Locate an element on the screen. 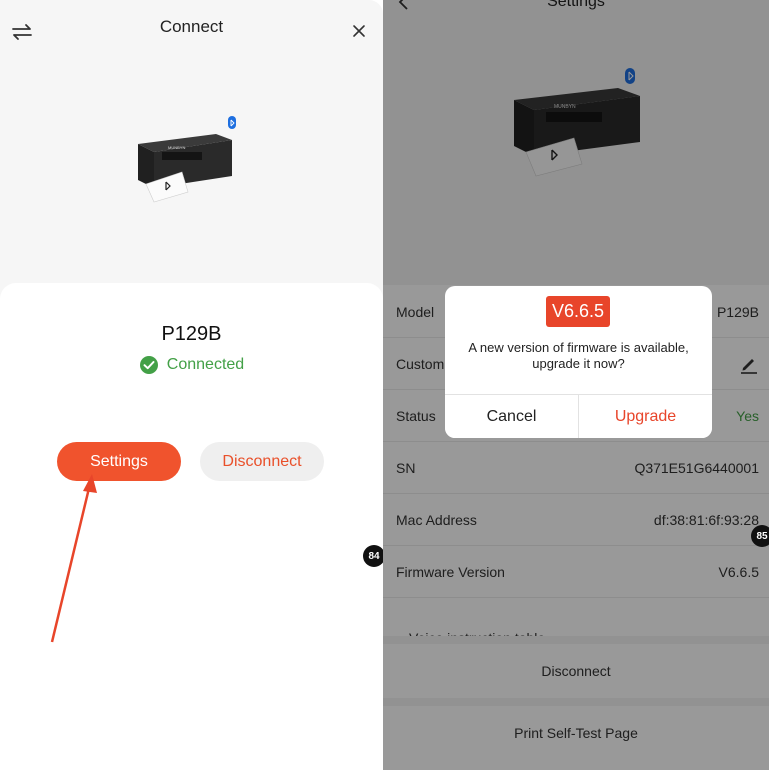 The width and height of the screenshot is (769, 770). upgrade-button: Upgrade is located at coordinates (645, 416).